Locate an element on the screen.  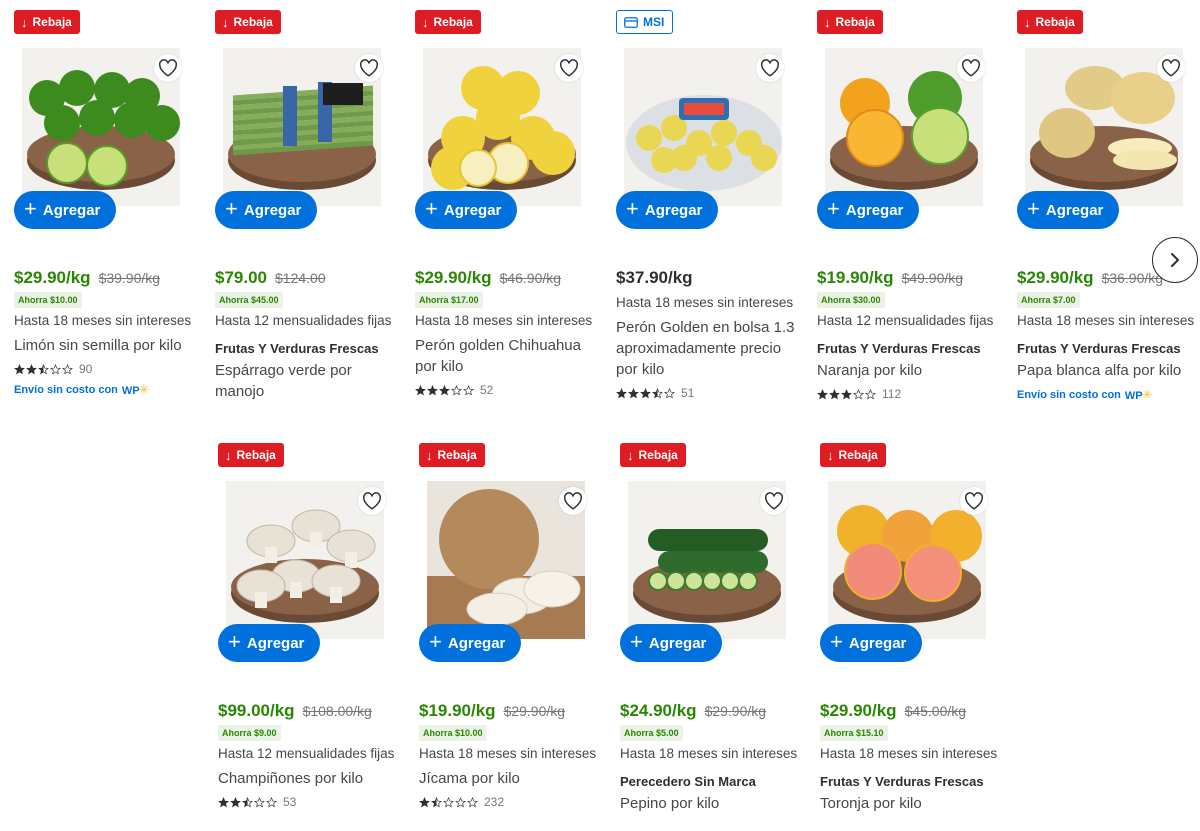
rating: 90 is located at coordinates (109, 369).